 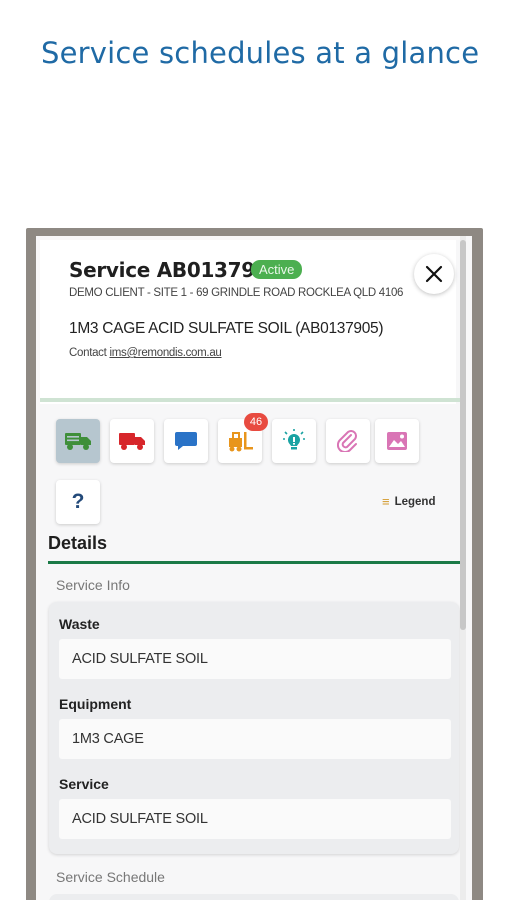 I want to click on close-button, so click(x=434, y=274).